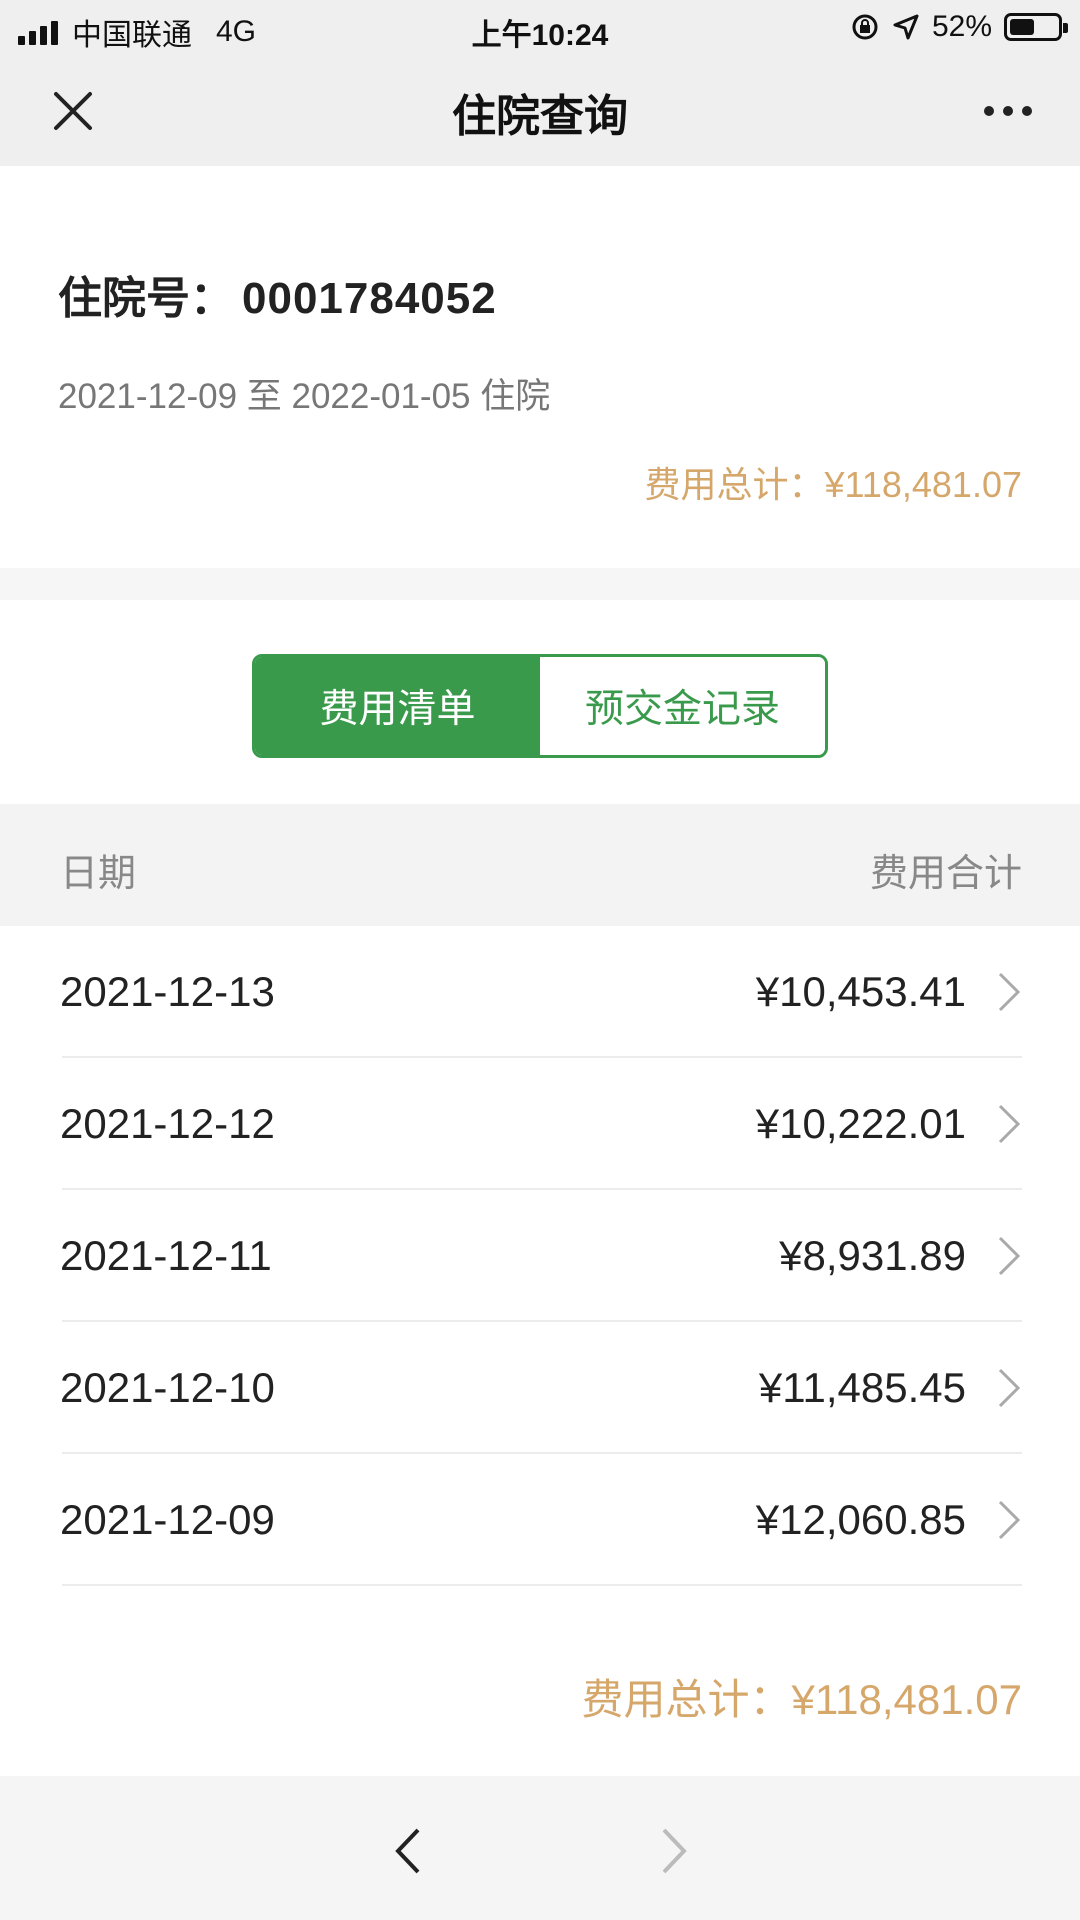 The width and height of the screenshot is (1080, 1920). I want to click on list-total-value: ¥118,481.07, so click(906, 1699).